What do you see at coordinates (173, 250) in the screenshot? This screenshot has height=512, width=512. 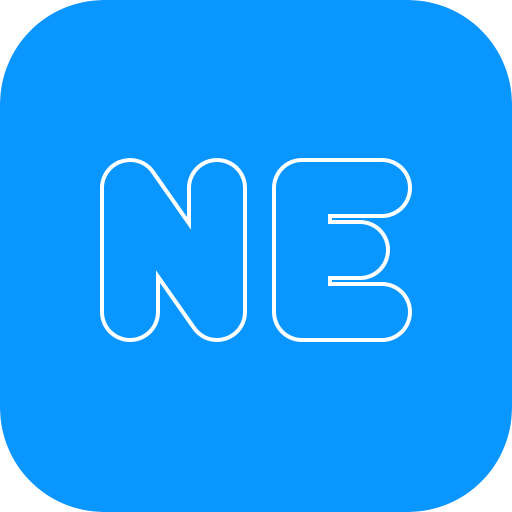 I see `letter-n-outline` at bounding box center [173, 250].